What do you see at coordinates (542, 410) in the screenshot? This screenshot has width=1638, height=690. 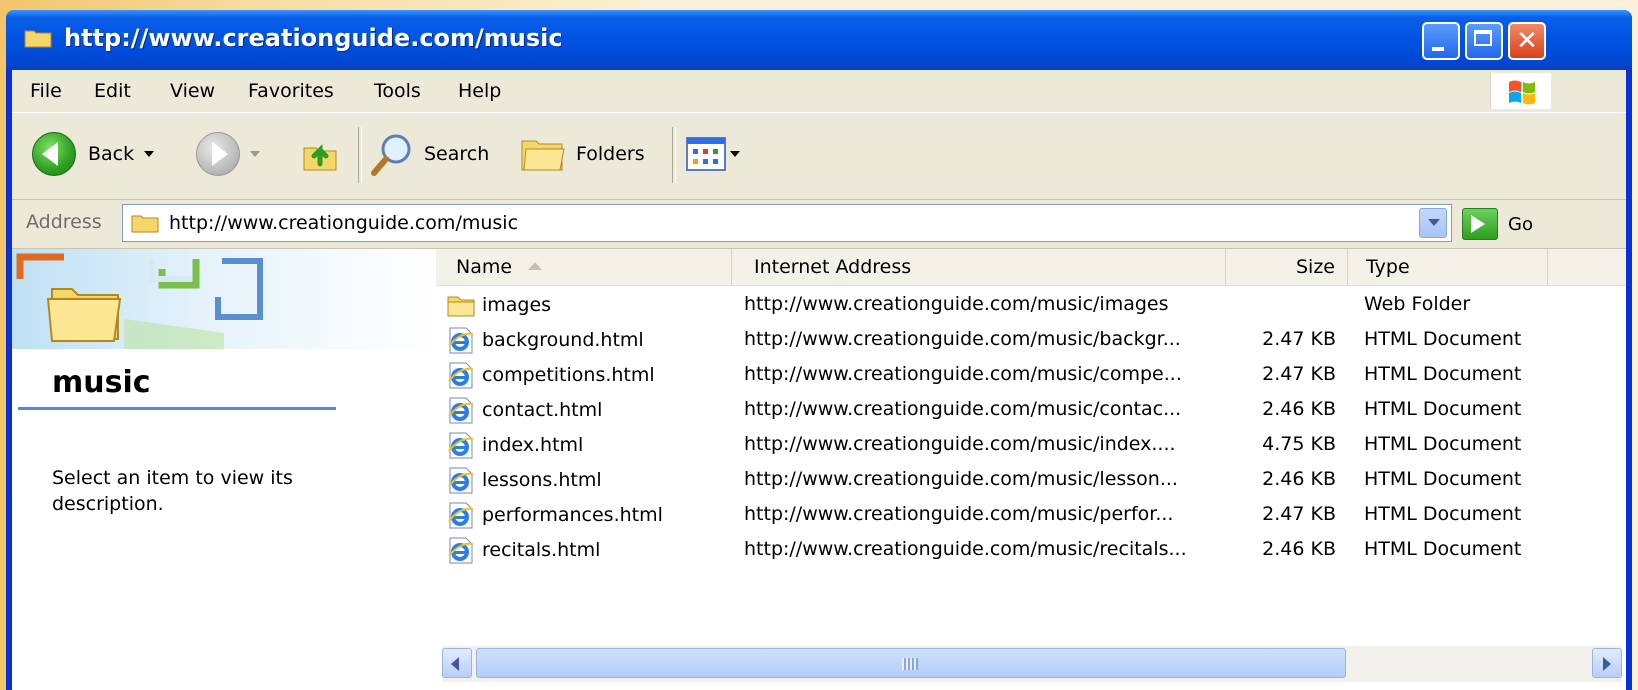 I see `file-name: contact.html` at bounding box center [542, 410].